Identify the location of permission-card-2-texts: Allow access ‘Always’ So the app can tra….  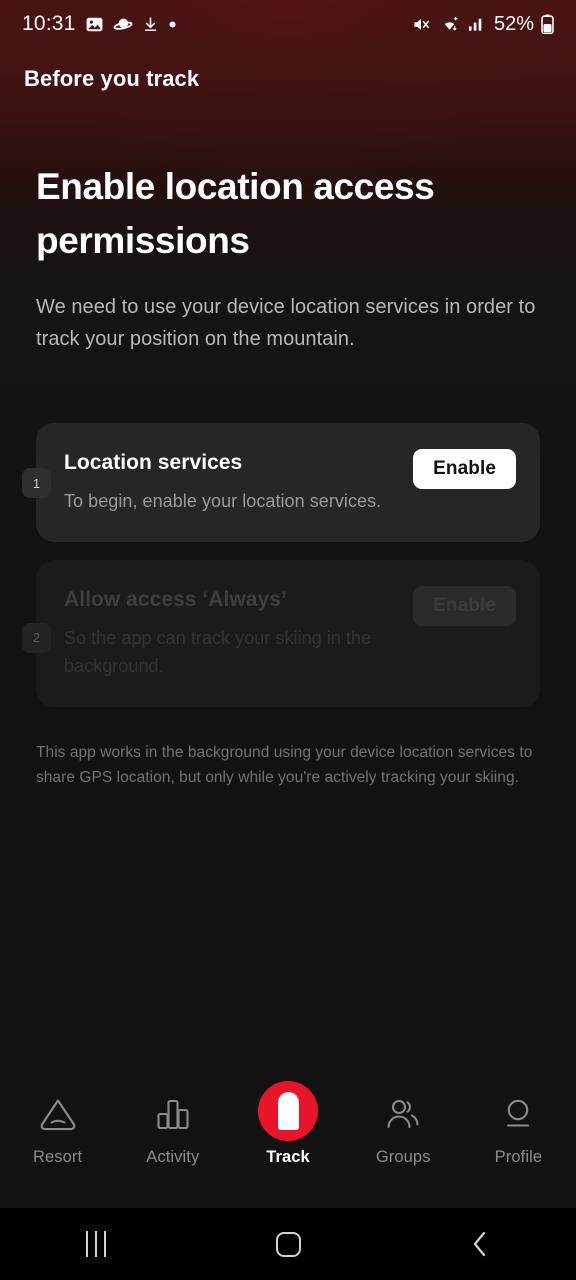
(238, 634).